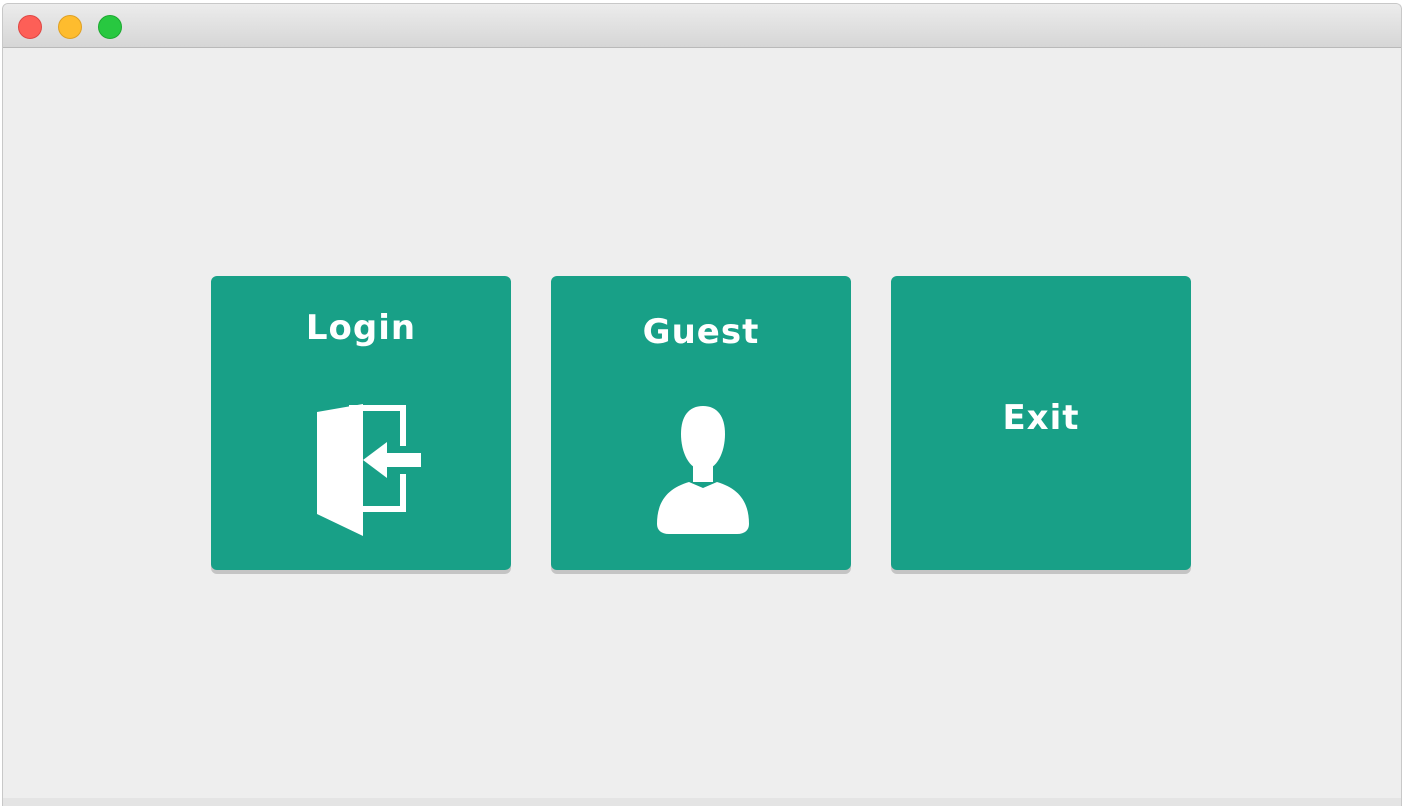  What do you see at coordinates (361, 328) in the screenshot?
I see `login-label: Login` at bounding box center [361, 328].